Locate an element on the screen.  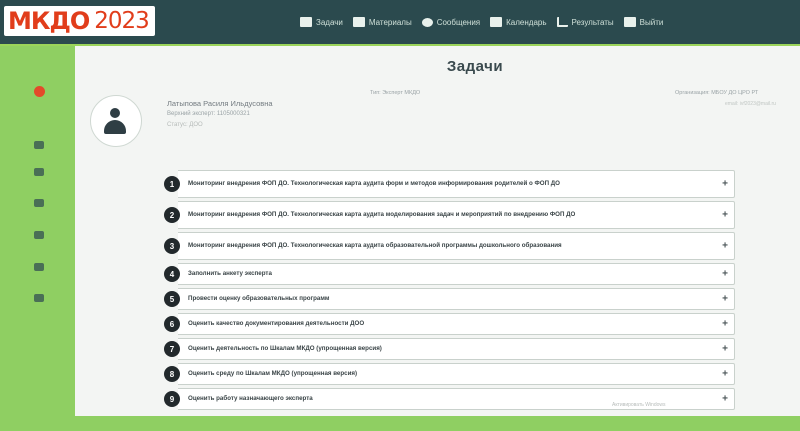
tasks-icon is located at coordinates (306, 22).